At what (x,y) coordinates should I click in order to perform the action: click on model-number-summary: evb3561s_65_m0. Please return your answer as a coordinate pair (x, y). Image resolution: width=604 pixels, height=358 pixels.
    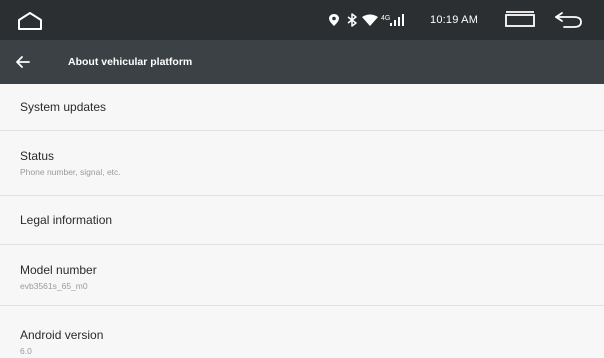
    Looking at the image, I should click on (54, 286).